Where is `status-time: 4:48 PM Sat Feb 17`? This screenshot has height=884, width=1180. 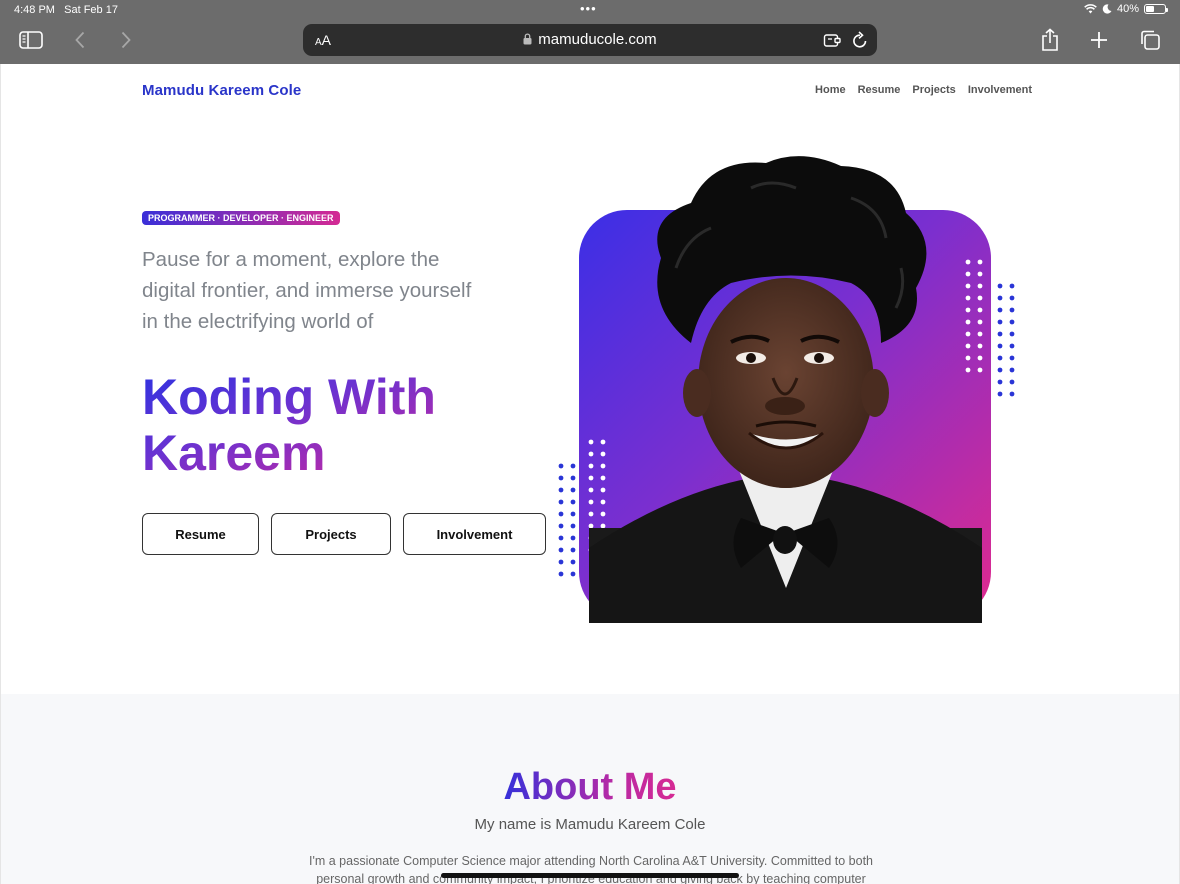
status-time: 4:48 PM Sat Feb 17 is located at coordinates (66, 10).